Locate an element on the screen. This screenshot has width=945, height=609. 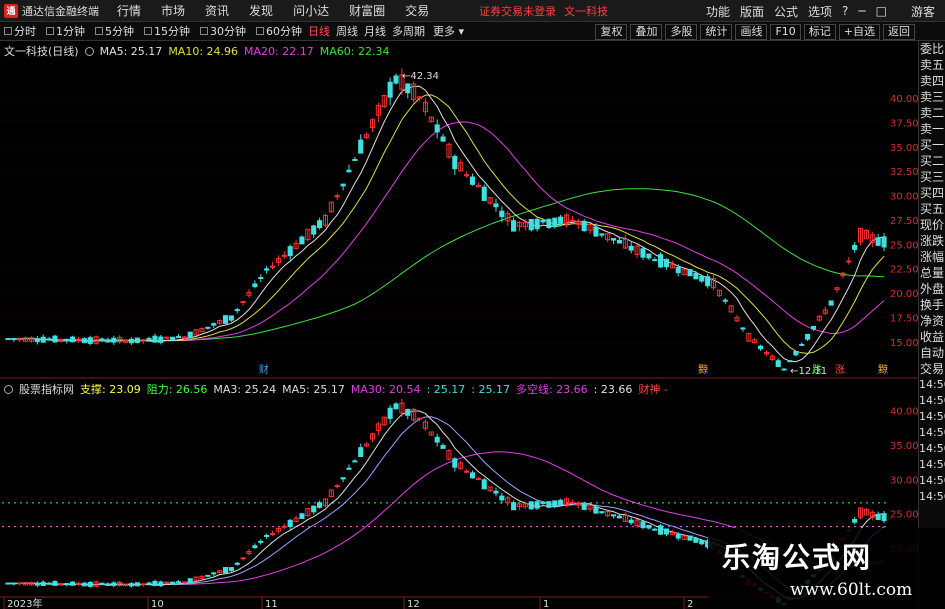
app-logo-icon: 通 is located at coordinates (11, 10).